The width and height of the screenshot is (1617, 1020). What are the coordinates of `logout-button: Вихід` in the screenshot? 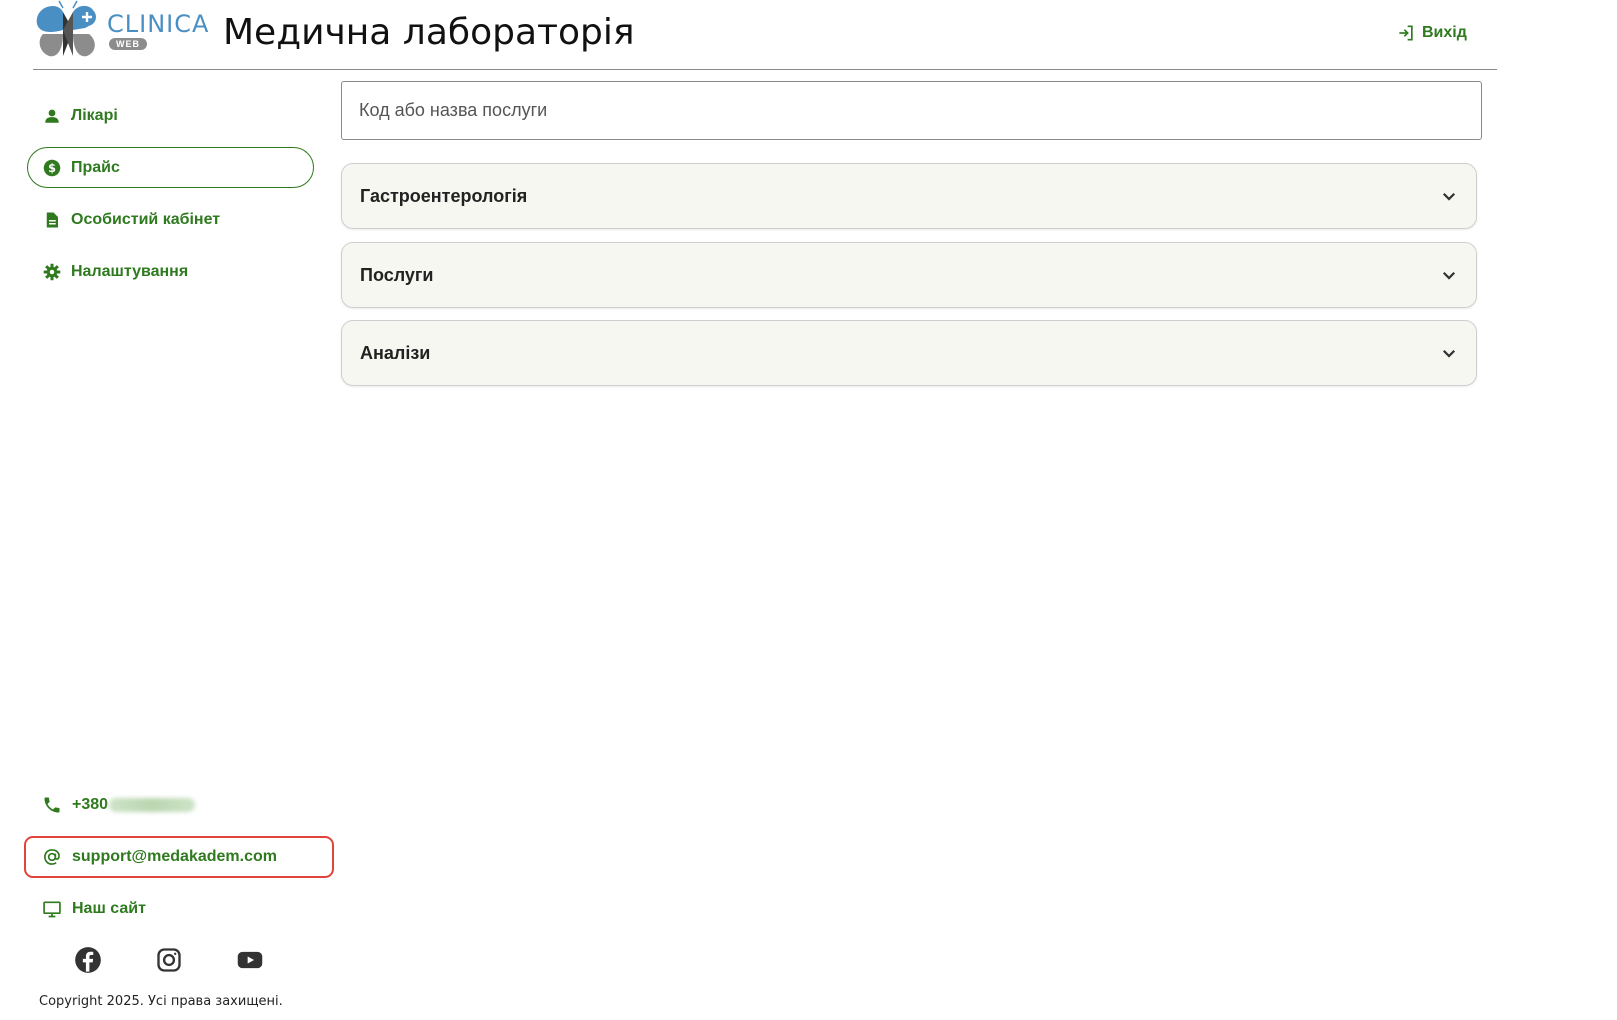 It's located at (1431, 33).